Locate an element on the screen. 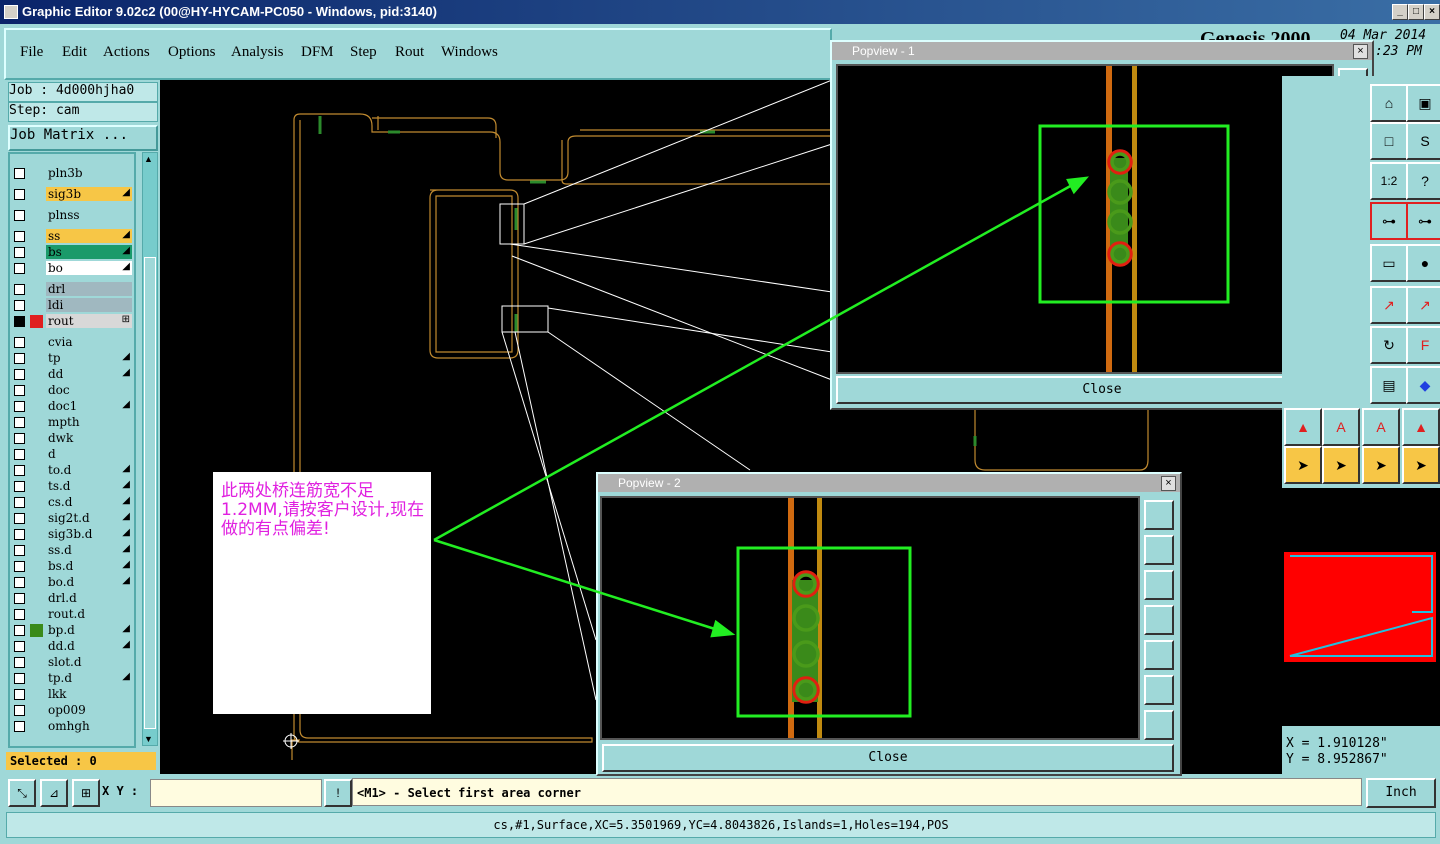 This screenshot has width=1440, height=844. minimap is located at coordinates (1361, 607).